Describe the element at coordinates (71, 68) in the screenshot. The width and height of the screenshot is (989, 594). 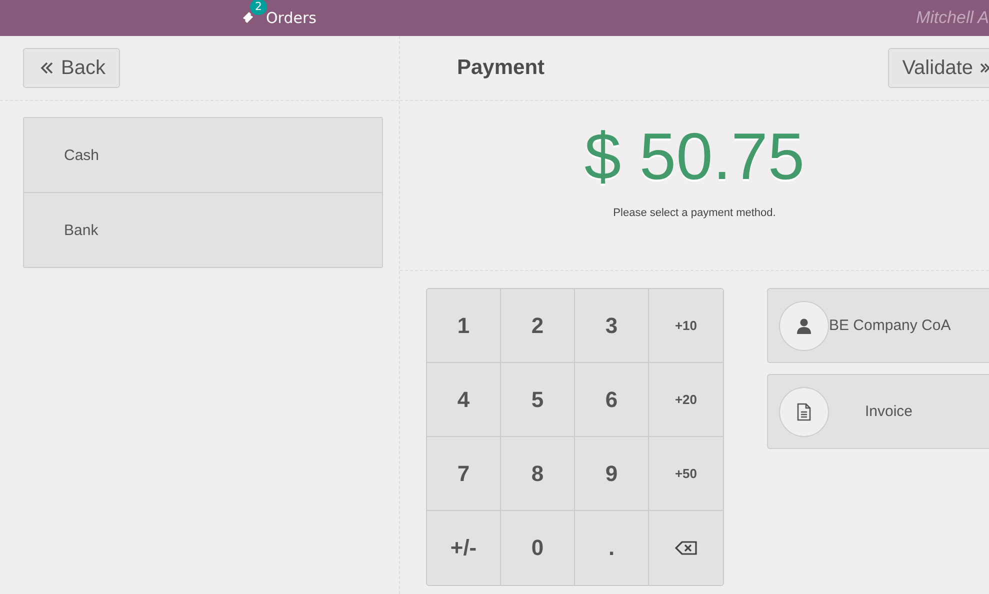
I see `back-button: Back` at that location.